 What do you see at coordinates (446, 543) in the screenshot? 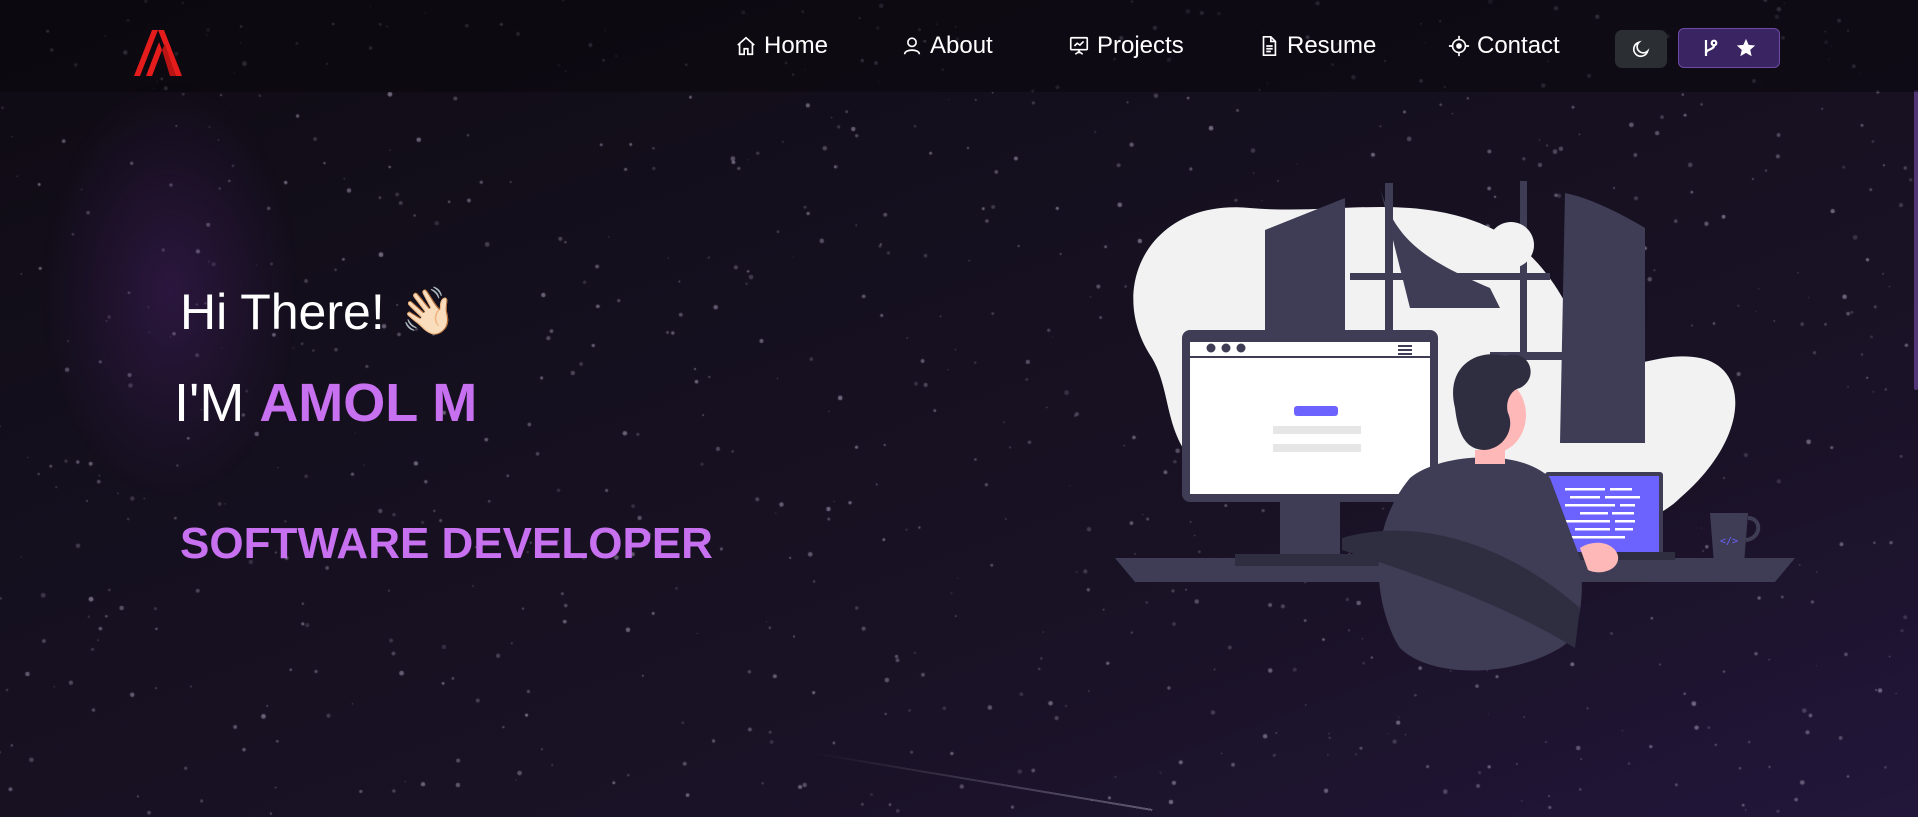
I see `role-typewriter: SOFTWARE DEVELOPER` at bounding box center [446, 543].